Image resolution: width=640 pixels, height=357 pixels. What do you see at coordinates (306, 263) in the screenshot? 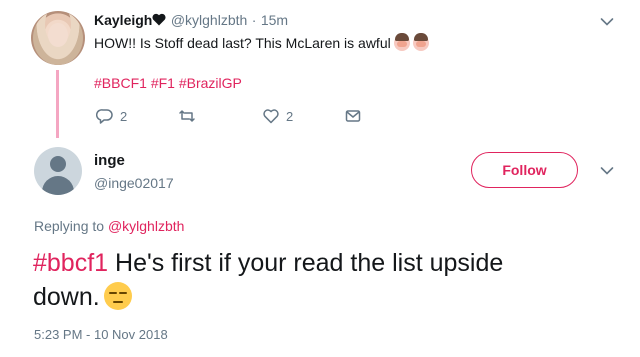
I see `reply-text-line-1-body: He's first if your read the list upside` at bounding box center [306, 263].